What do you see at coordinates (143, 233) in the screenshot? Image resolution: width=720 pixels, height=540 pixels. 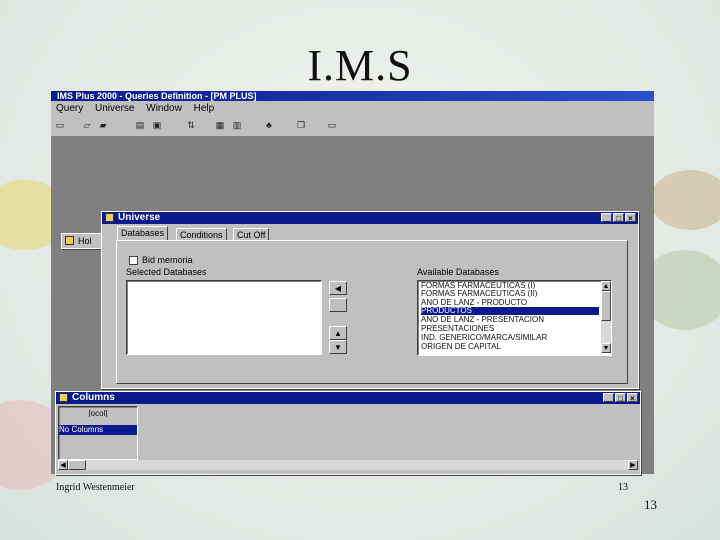 I see `tab-databases: Databases` at bounding box center [143, 233].